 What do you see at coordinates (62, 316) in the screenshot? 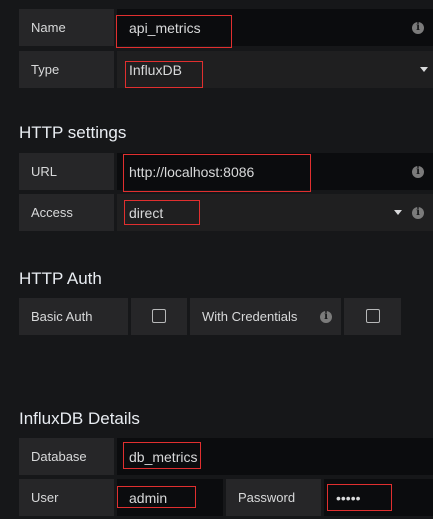
I see `basic-auth-label-text: Basic Auth` at bounding box center [62, 316].